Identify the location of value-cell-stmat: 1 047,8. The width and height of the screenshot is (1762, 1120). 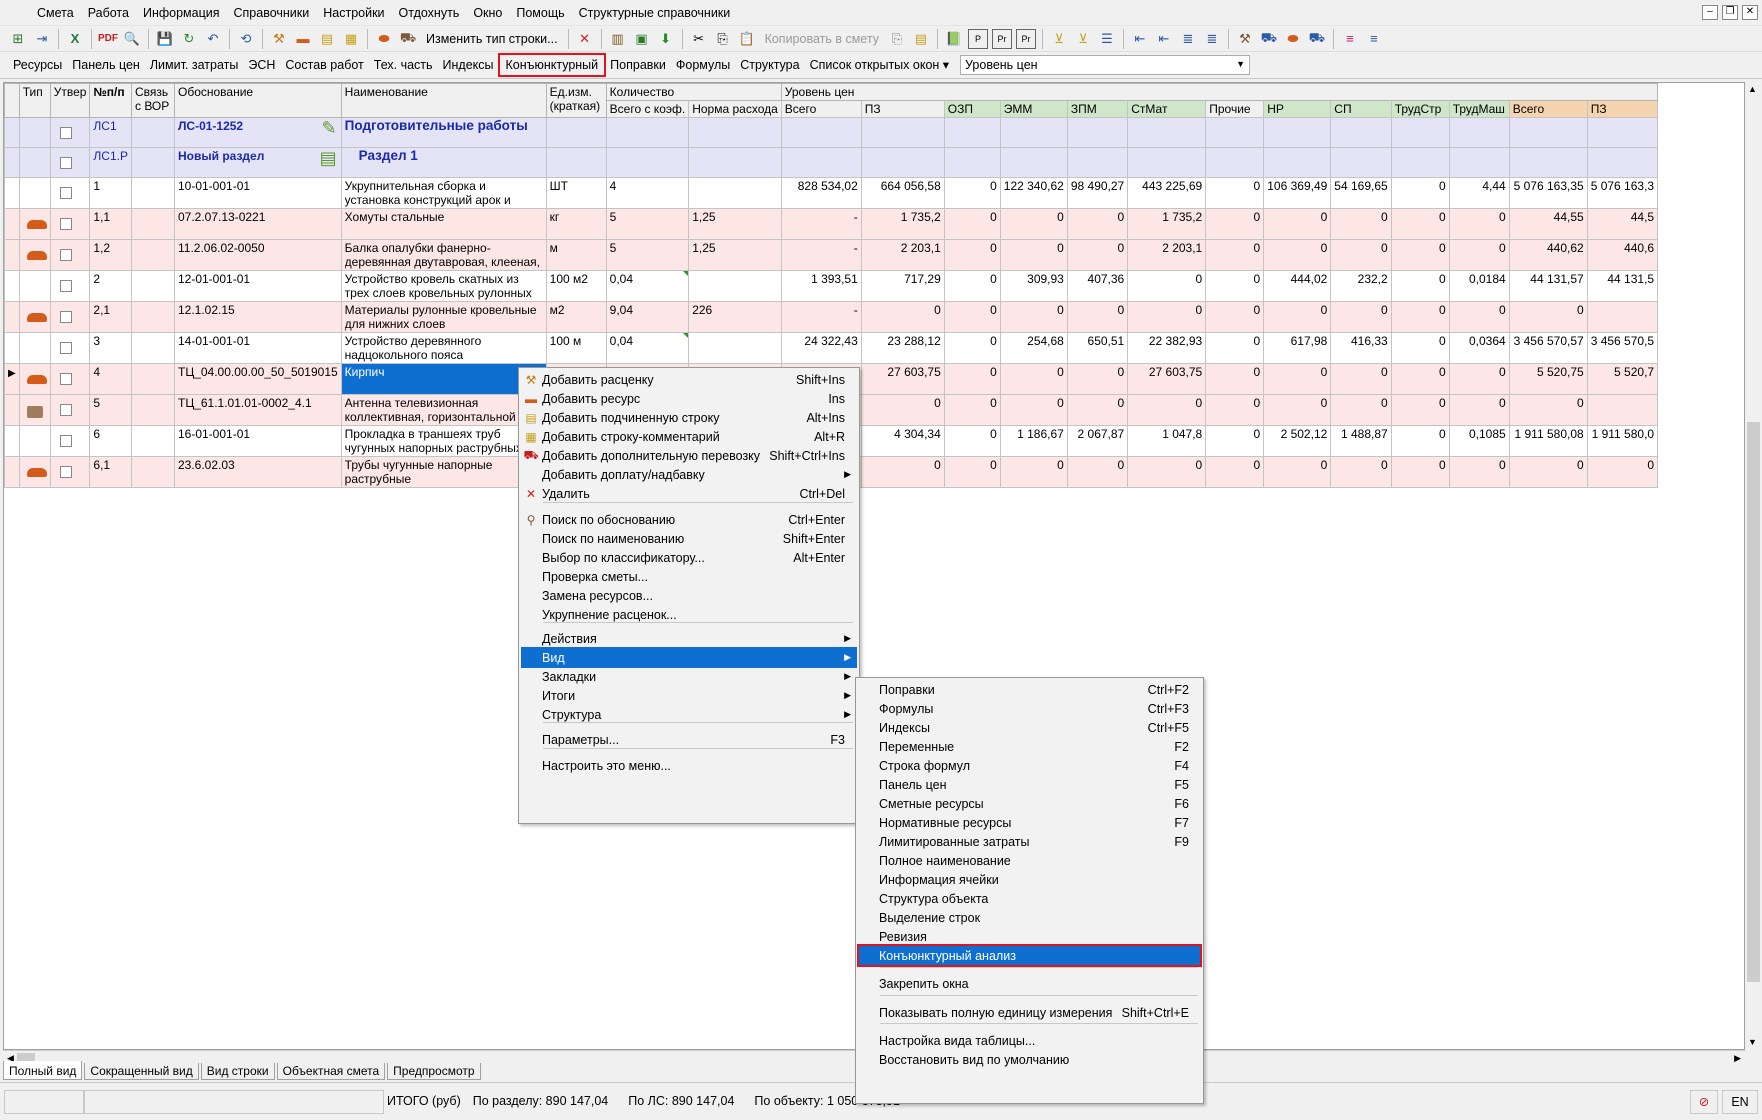
(1167, 441).